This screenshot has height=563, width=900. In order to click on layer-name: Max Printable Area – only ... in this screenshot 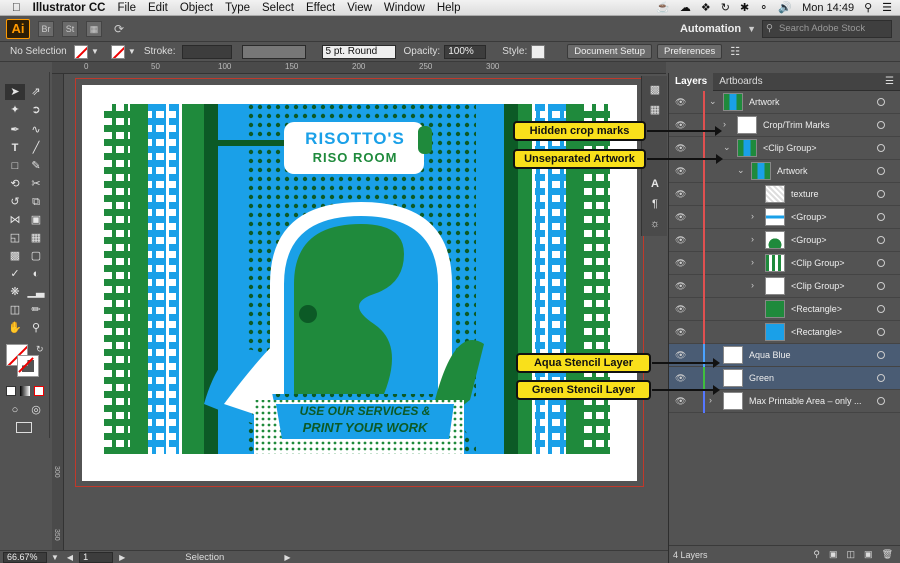, I will do `click(805, 401)`.